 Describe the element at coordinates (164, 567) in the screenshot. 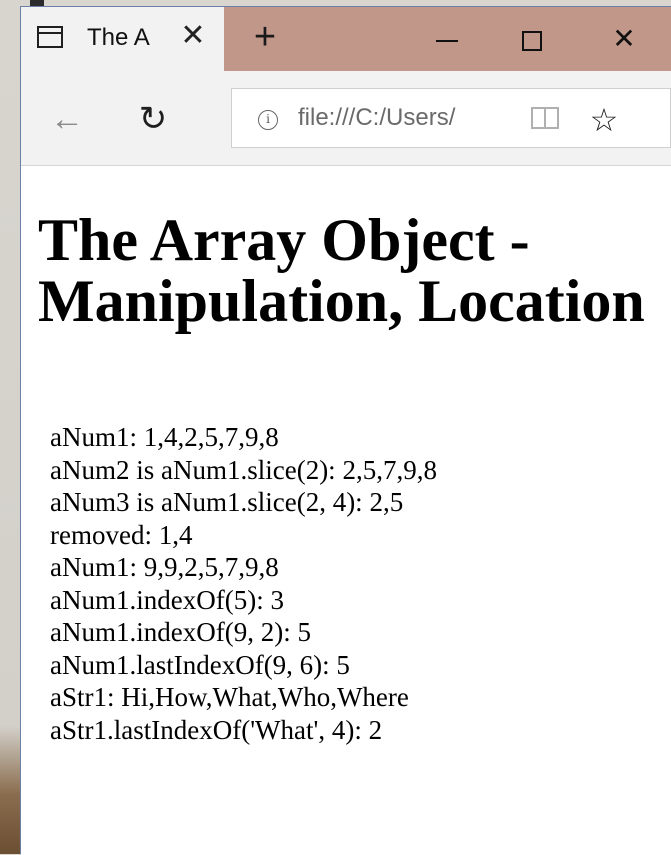

I see `output-line: aNum1: 9,9,2,5,7,9,8` at that location.